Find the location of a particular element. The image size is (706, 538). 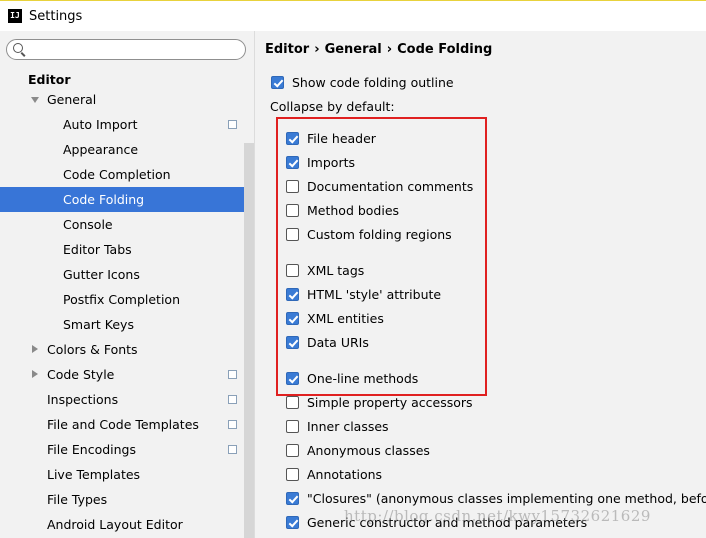

window-title: Settings is located at coordinates (56, 16).